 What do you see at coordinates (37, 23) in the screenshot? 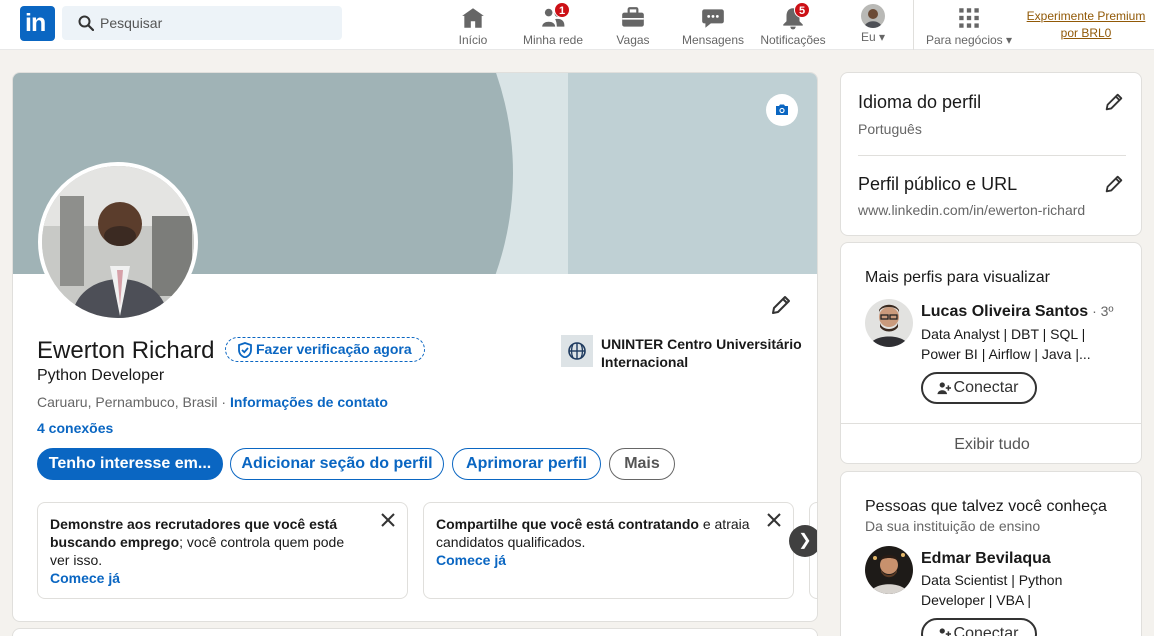
I see `linkedin-logo-icon: in` at bounding box center [37, 23].